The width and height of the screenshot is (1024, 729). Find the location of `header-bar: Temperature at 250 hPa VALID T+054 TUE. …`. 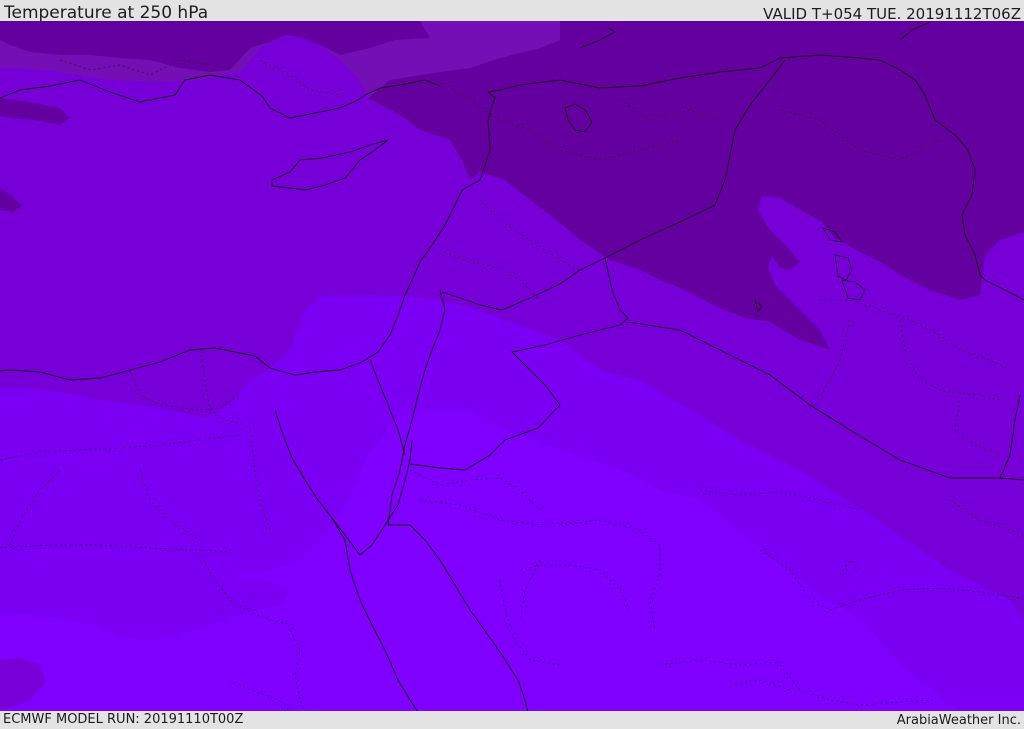

header-bar: Temperature at 250 hPa VALID T+054 TUE. … is located at coordinates (512, 11).